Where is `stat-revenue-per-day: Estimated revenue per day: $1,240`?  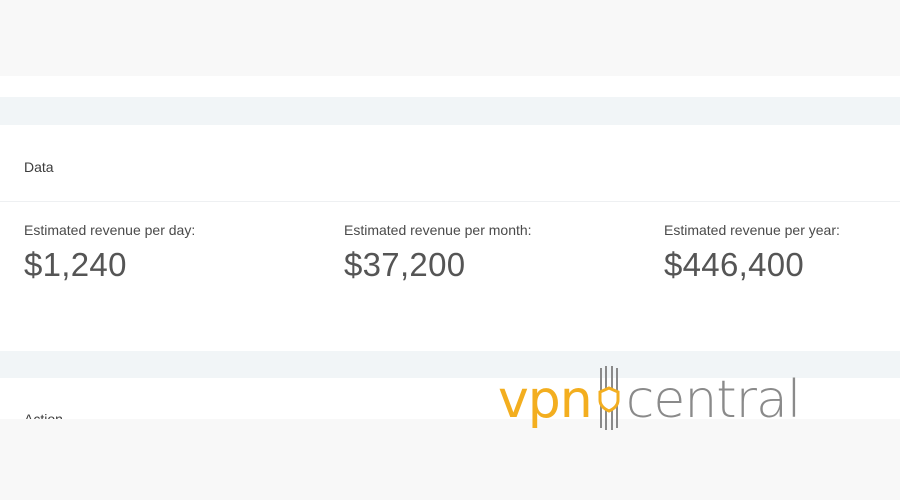 stat-revenue-per-day: Estimated revenue per day: $1,240 is located at coordinates (109, 253).